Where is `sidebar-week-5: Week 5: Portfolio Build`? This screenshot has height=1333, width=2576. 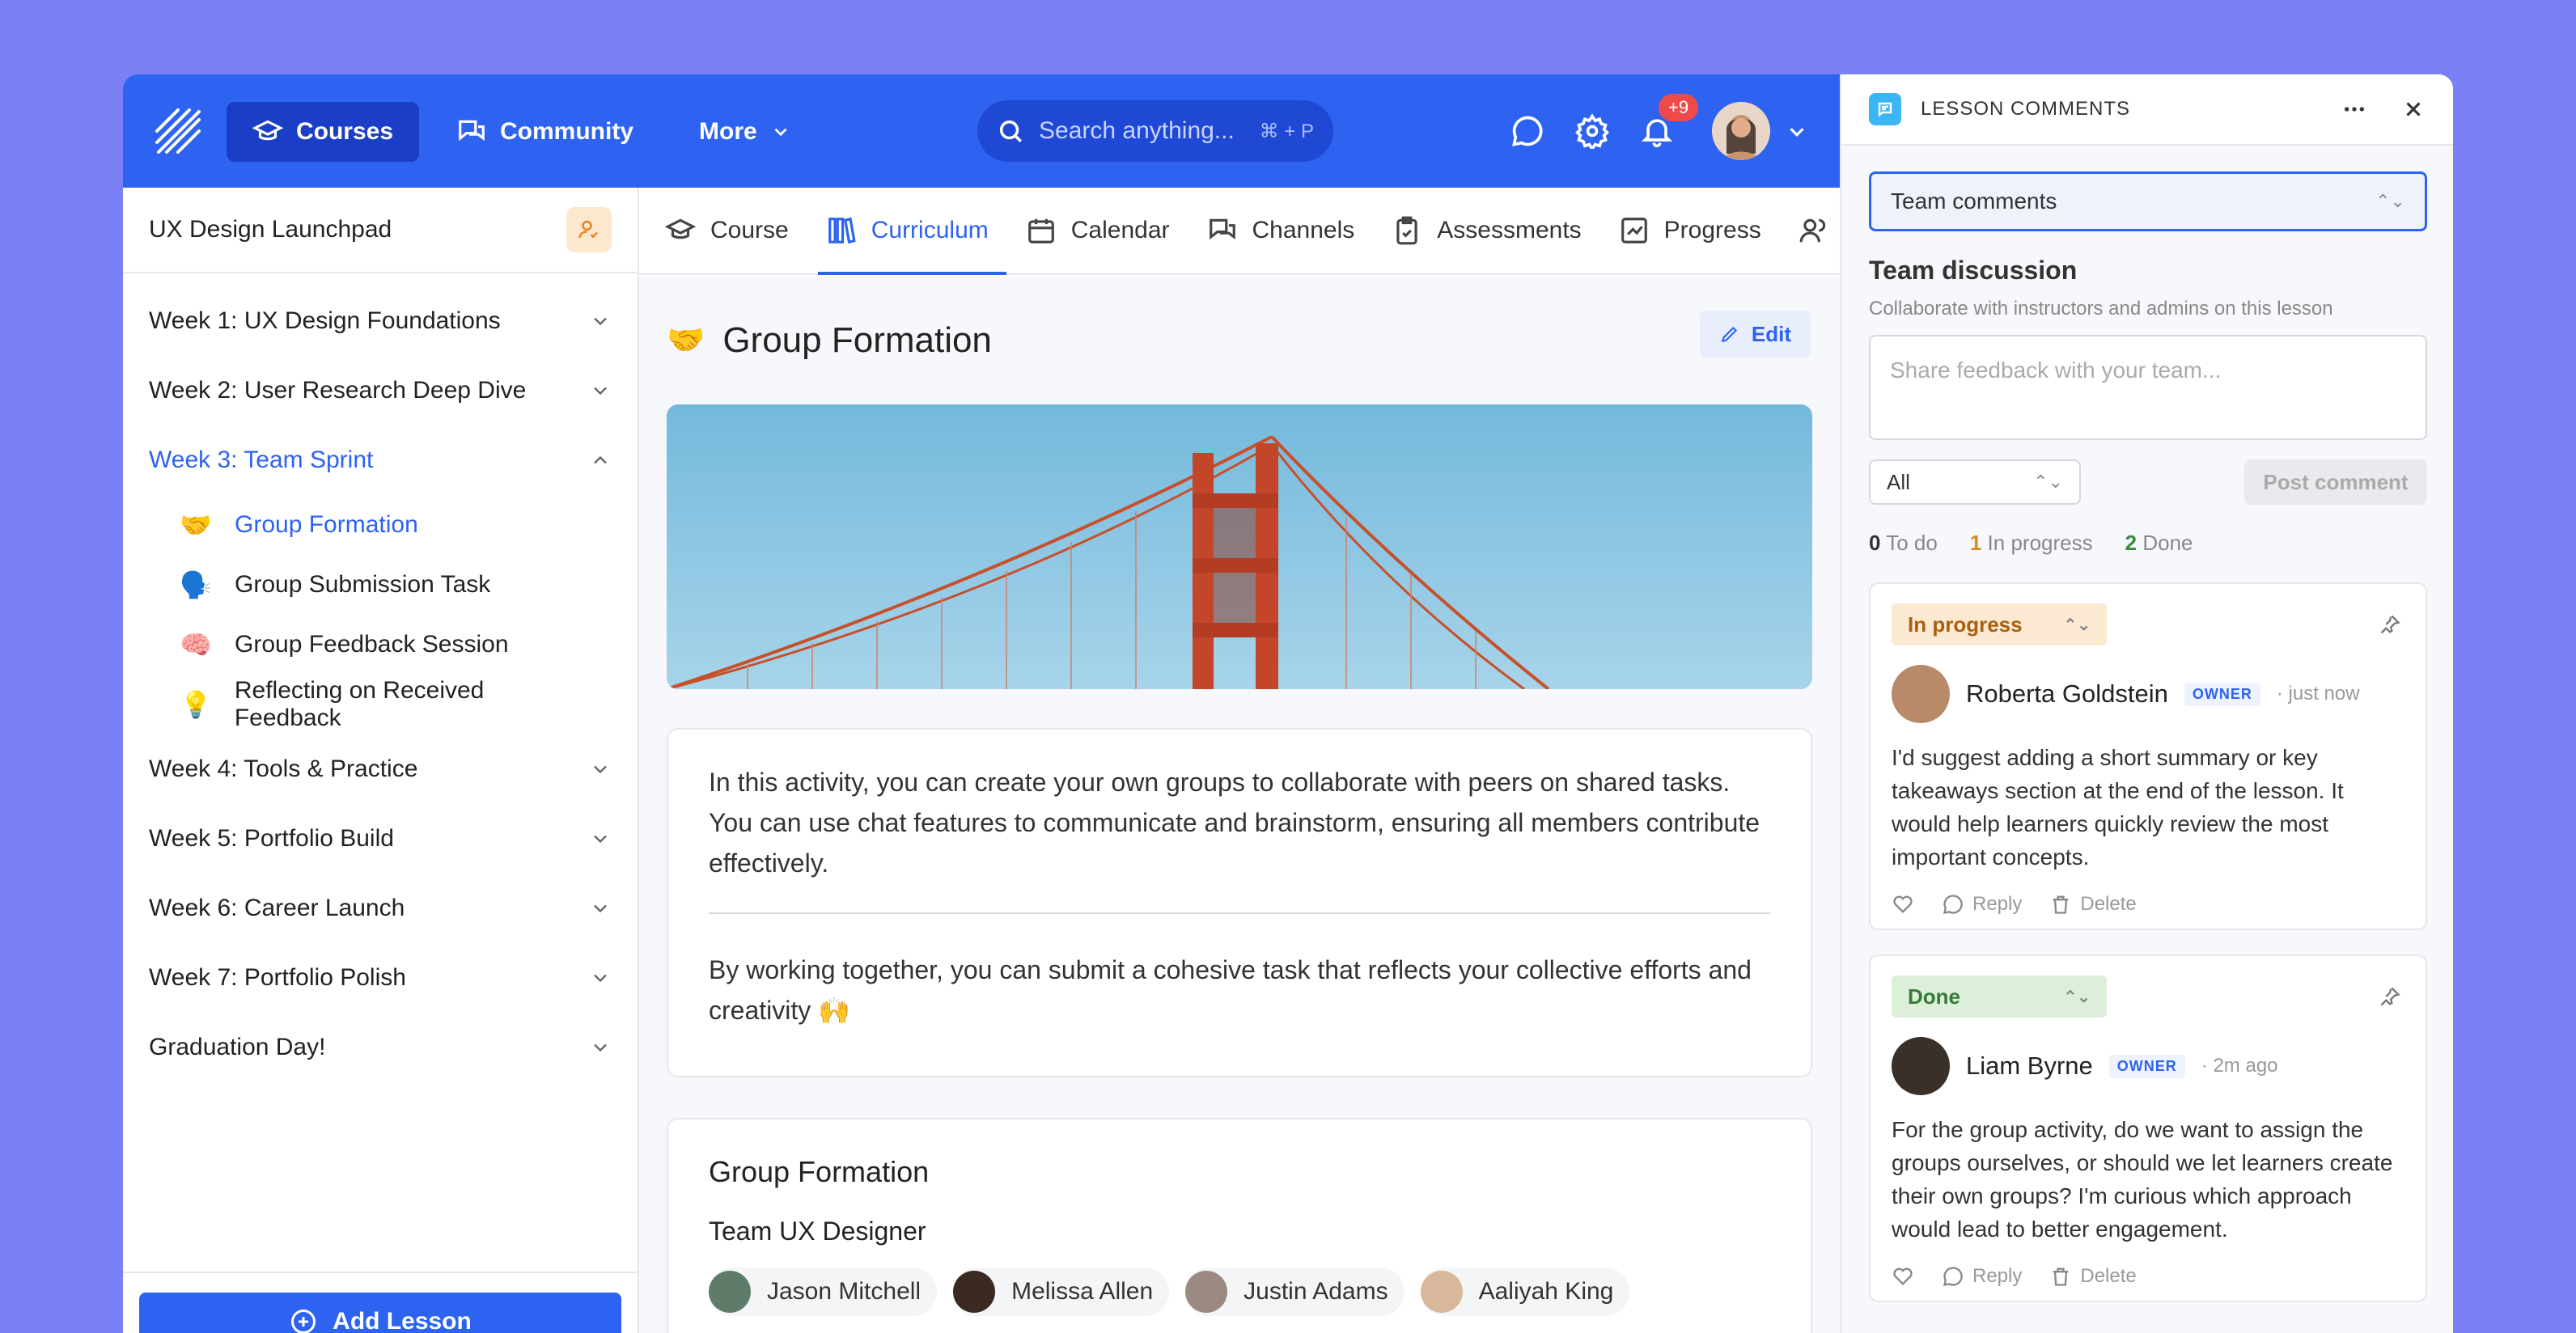
sidebar-week-5: Week 5: Portfolio Build is located at coordinates (380, 839).